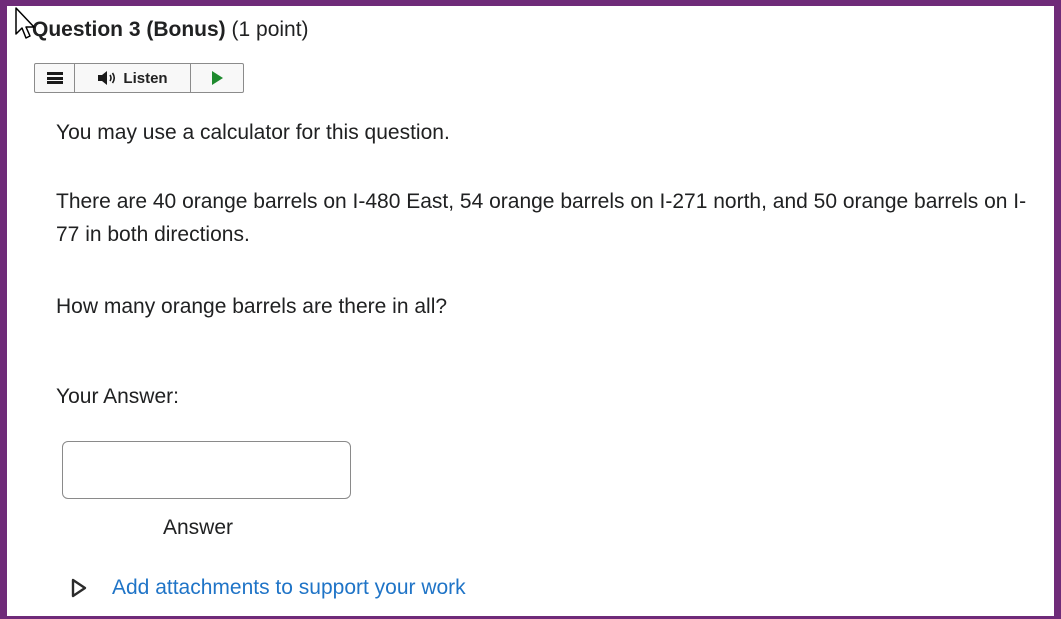  I want to click on play-icon, so click(217, 78).